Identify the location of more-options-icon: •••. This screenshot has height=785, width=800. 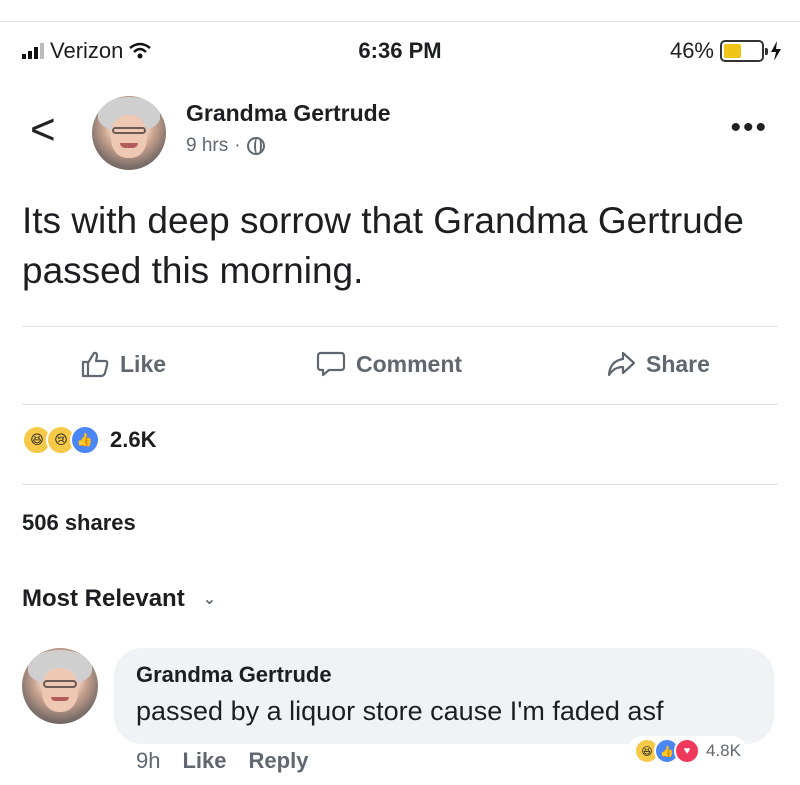
(749, 128).